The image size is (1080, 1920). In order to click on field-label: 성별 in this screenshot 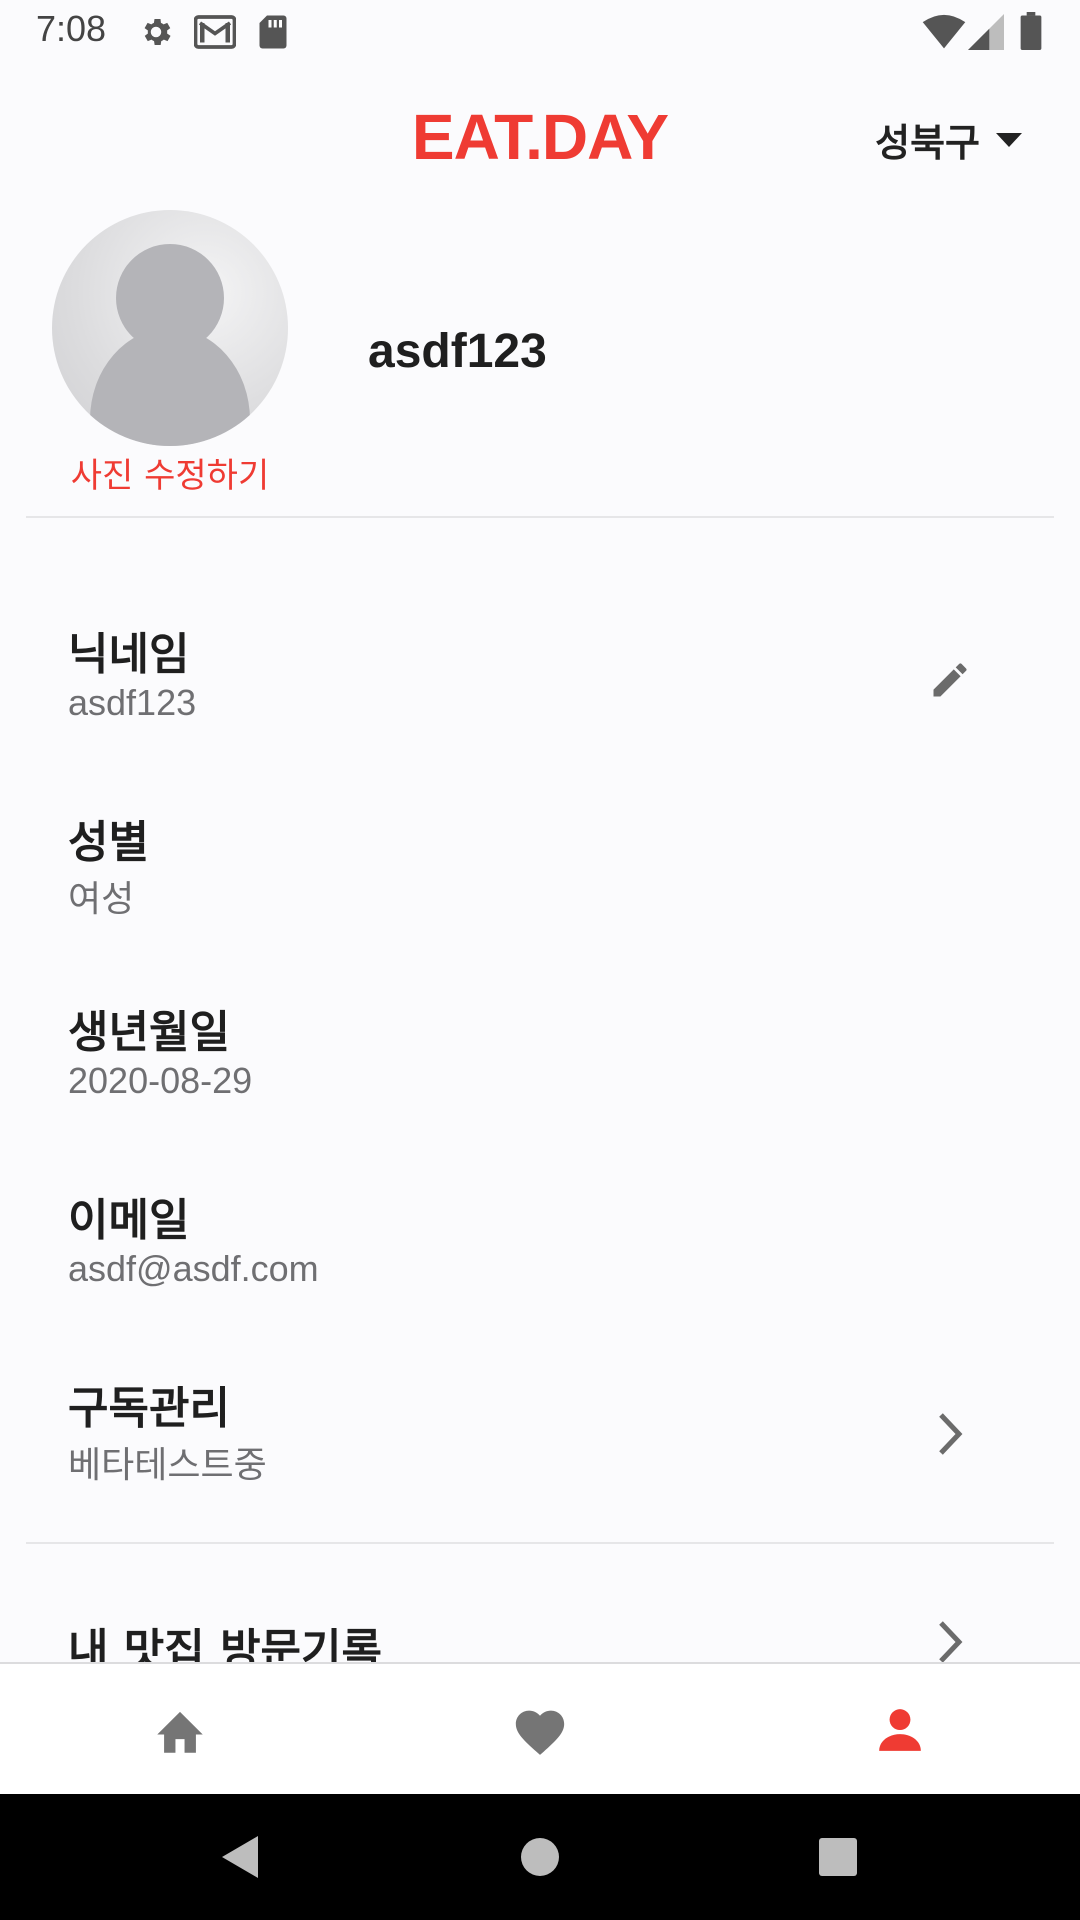, I will do `click(108, 842)`.